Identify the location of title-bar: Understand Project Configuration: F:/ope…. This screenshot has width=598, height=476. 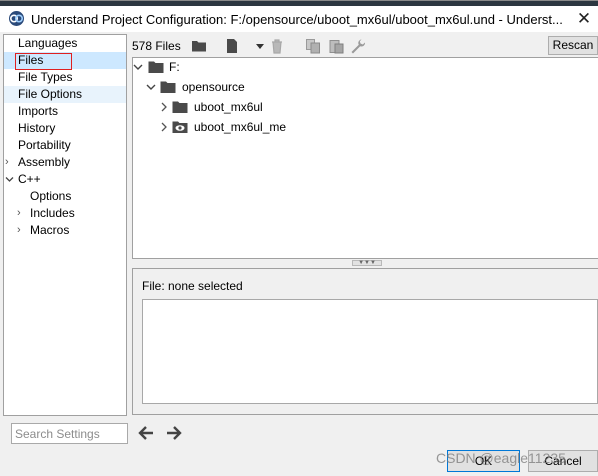
(299, 19).